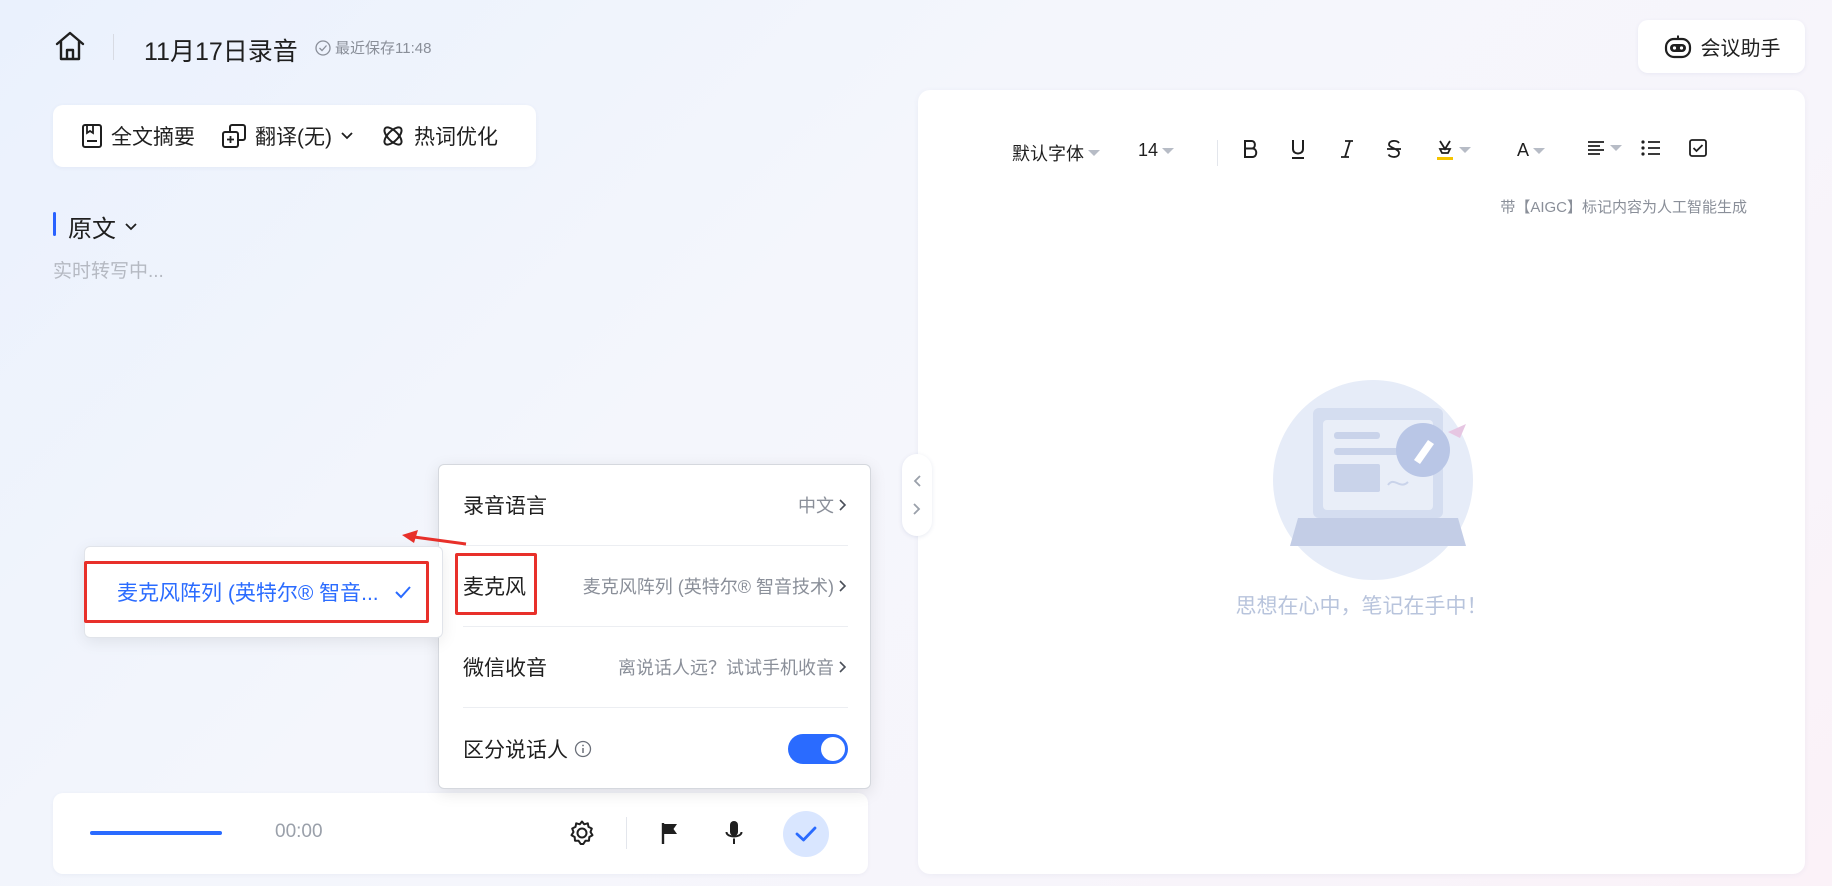 This screenshot has width=1832, height=886. Describe the element at coordinates (1531, 150) in the screenshot. I see `text-color-dropdown: A` at that location.